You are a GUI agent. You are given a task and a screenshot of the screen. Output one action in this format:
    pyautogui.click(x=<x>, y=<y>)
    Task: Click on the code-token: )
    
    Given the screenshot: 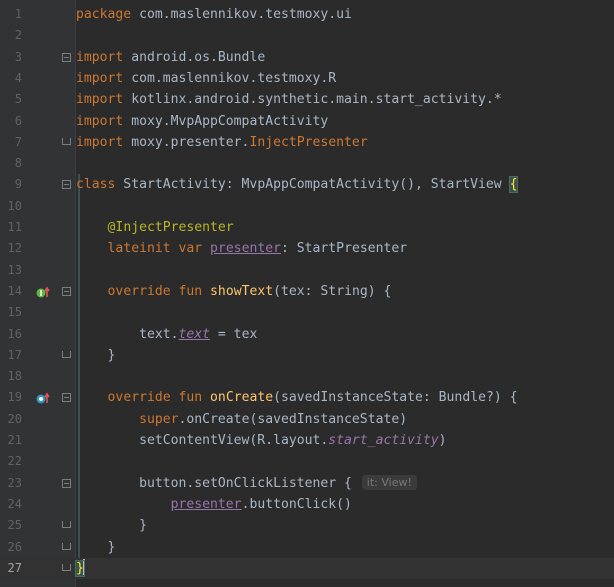 What is the action you would take?
    pyautogui.click(x=443, y=440)
    